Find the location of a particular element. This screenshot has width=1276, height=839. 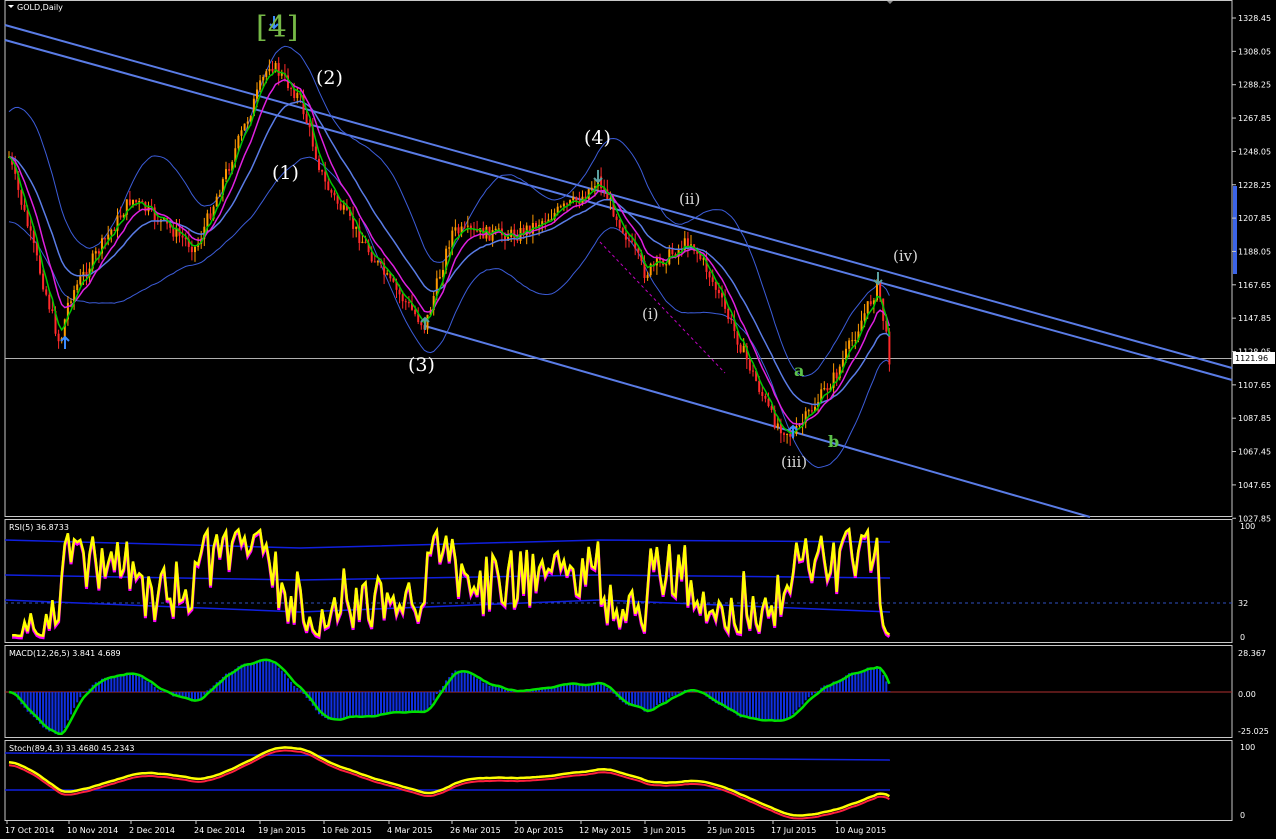

date-tick-label: 24 Dec 2014 is located at coordinates (219, 830).